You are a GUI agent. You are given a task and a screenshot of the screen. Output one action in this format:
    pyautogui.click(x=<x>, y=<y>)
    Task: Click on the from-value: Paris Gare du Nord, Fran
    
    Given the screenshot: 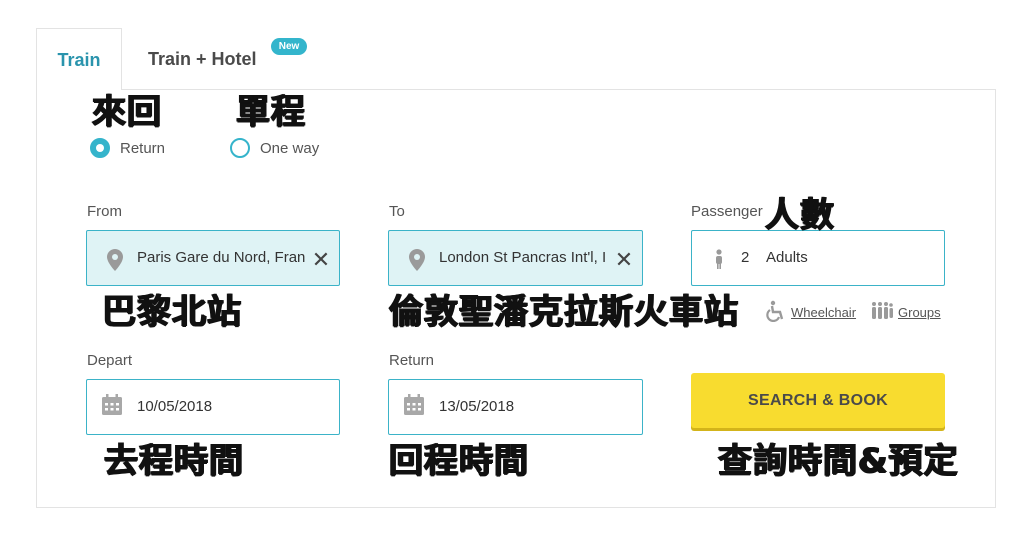 What is the action you would take?
    pyautogui.click(x=221, y=257)
    